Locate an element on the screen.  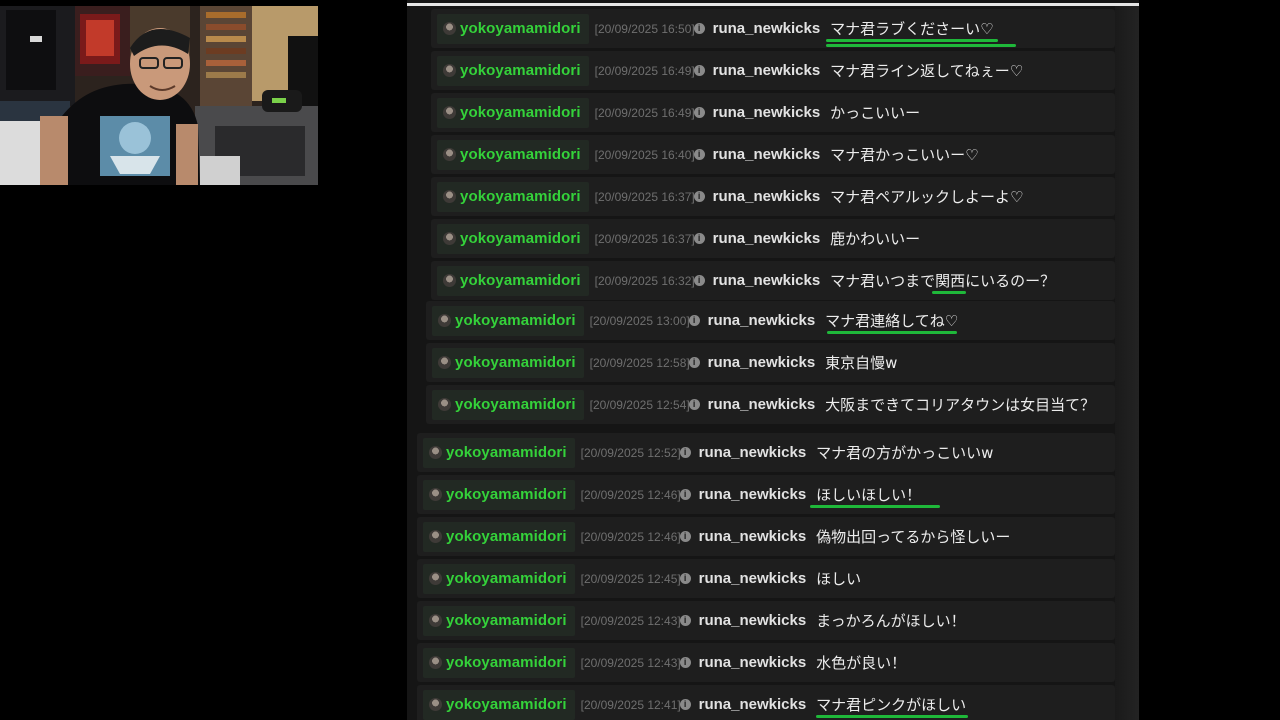
message-timestamp: [20/09/2025 13:00] is located at coordinates (639, 320).